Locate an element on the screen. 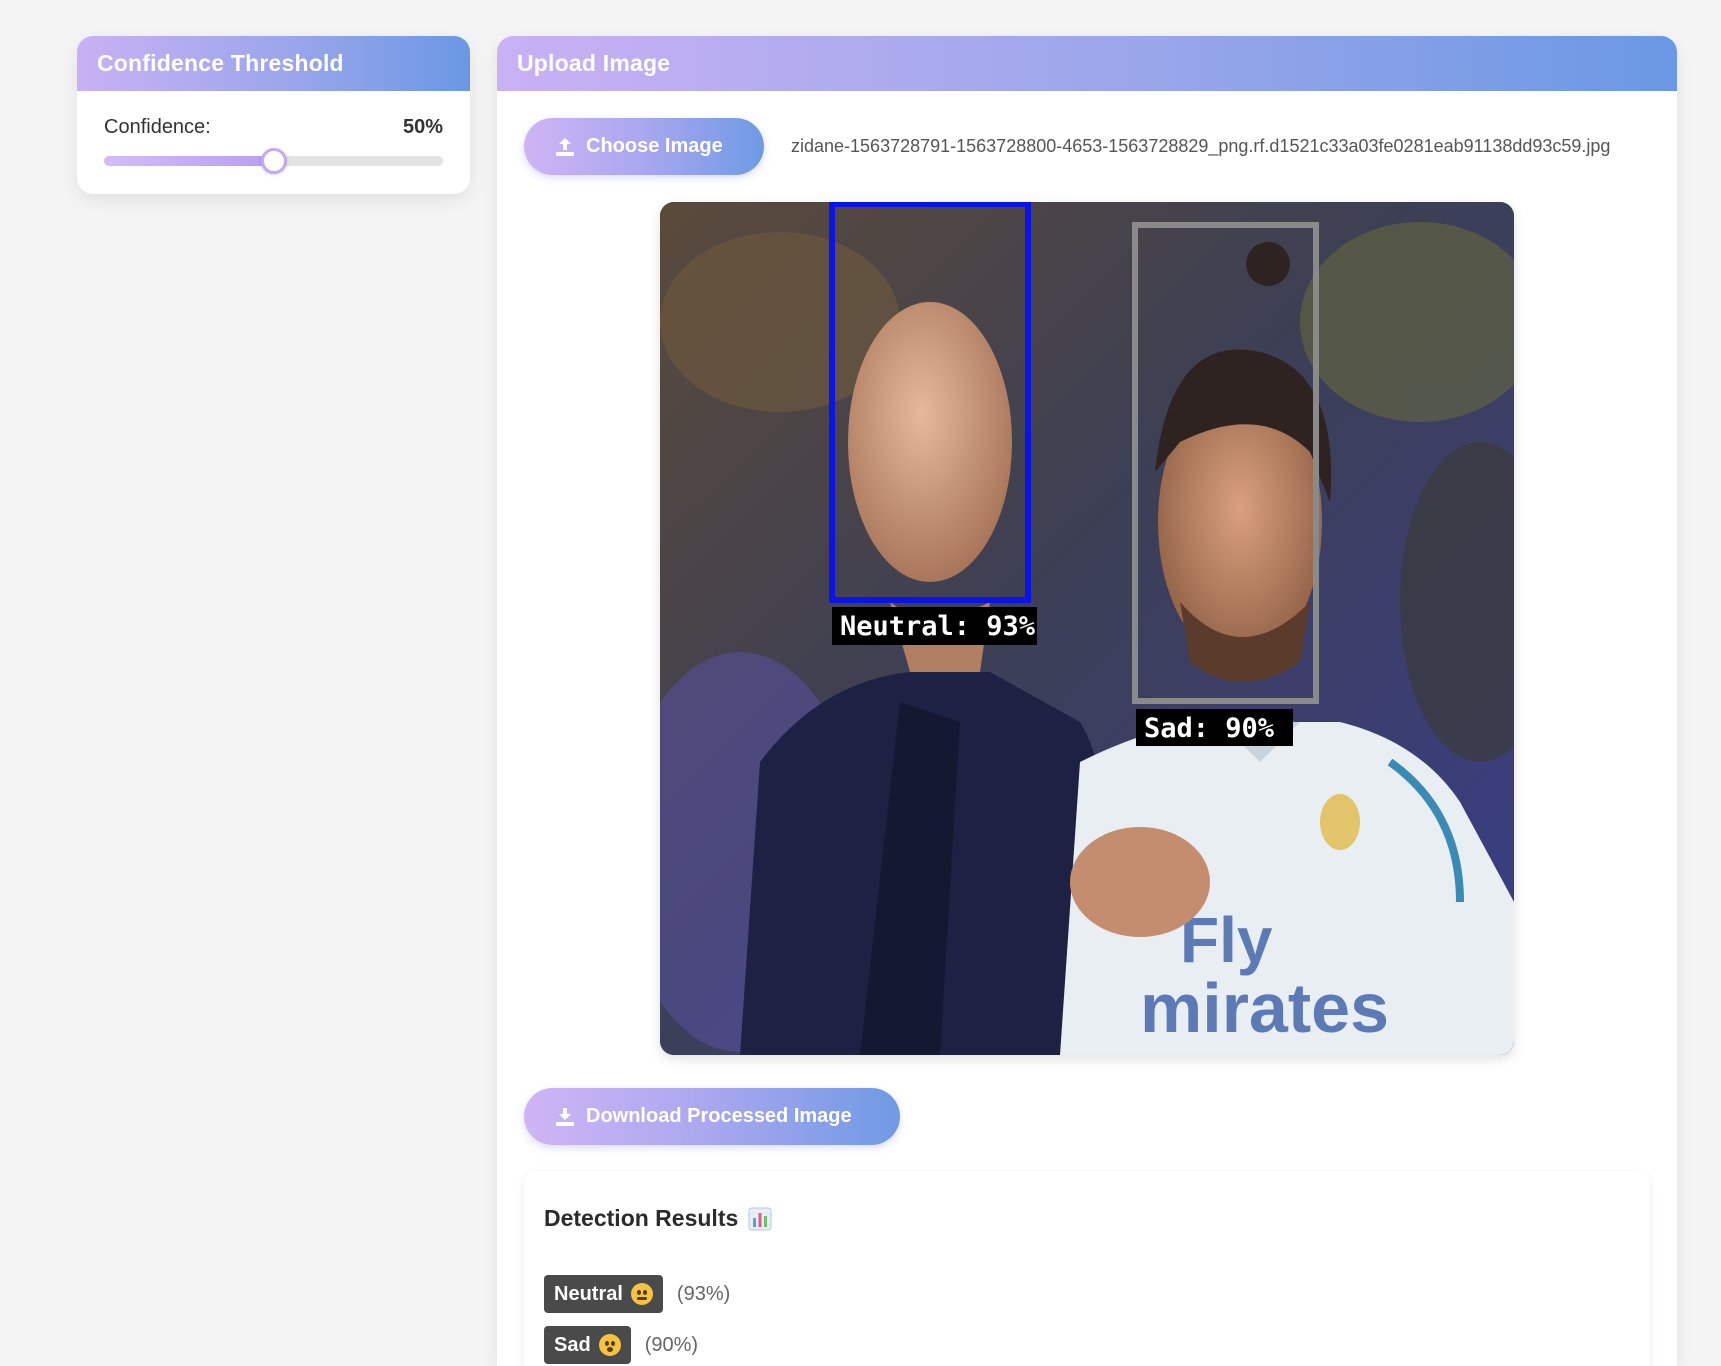 This screenshot has height=1366, width=1721. bar-chart-icon is located at coordinates (760, 1218).